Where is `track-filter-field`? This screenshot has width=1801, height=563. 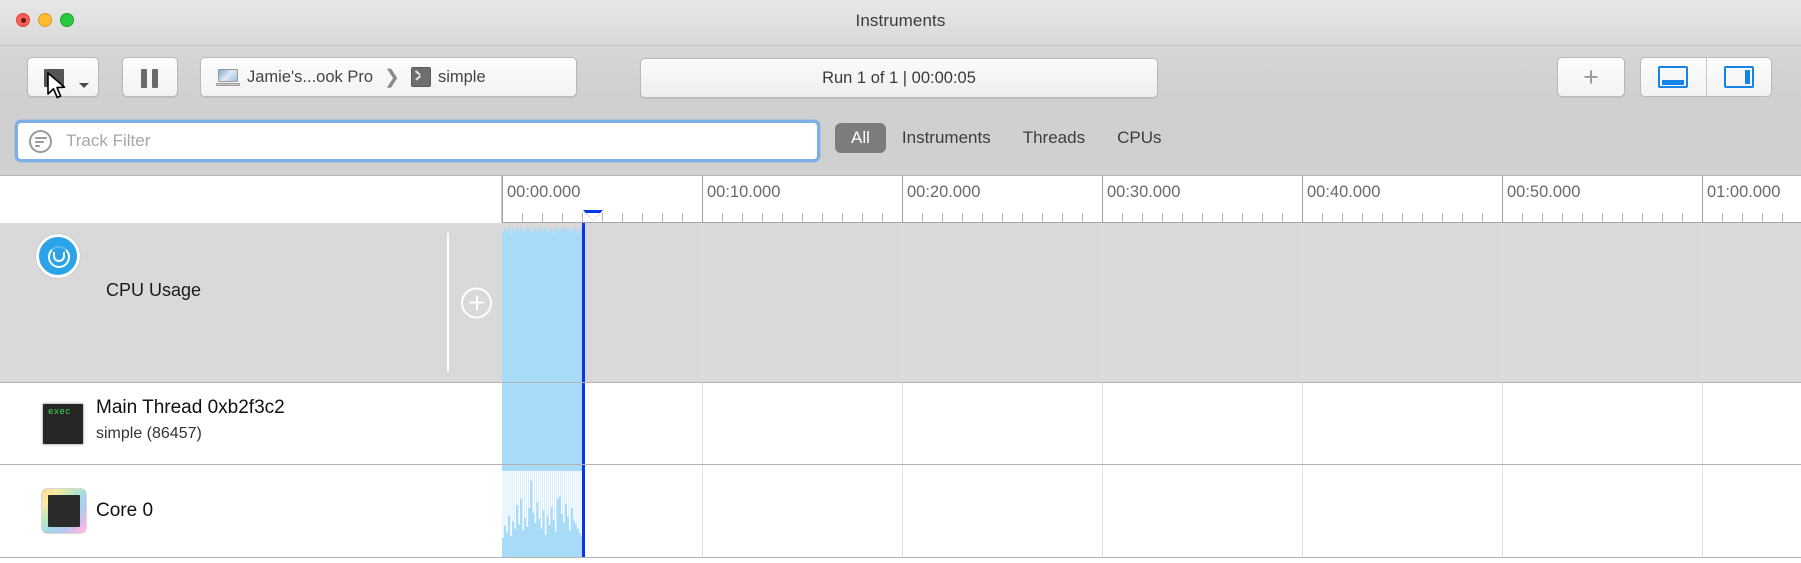 track-filter-field is located at coordinates (417, 141).